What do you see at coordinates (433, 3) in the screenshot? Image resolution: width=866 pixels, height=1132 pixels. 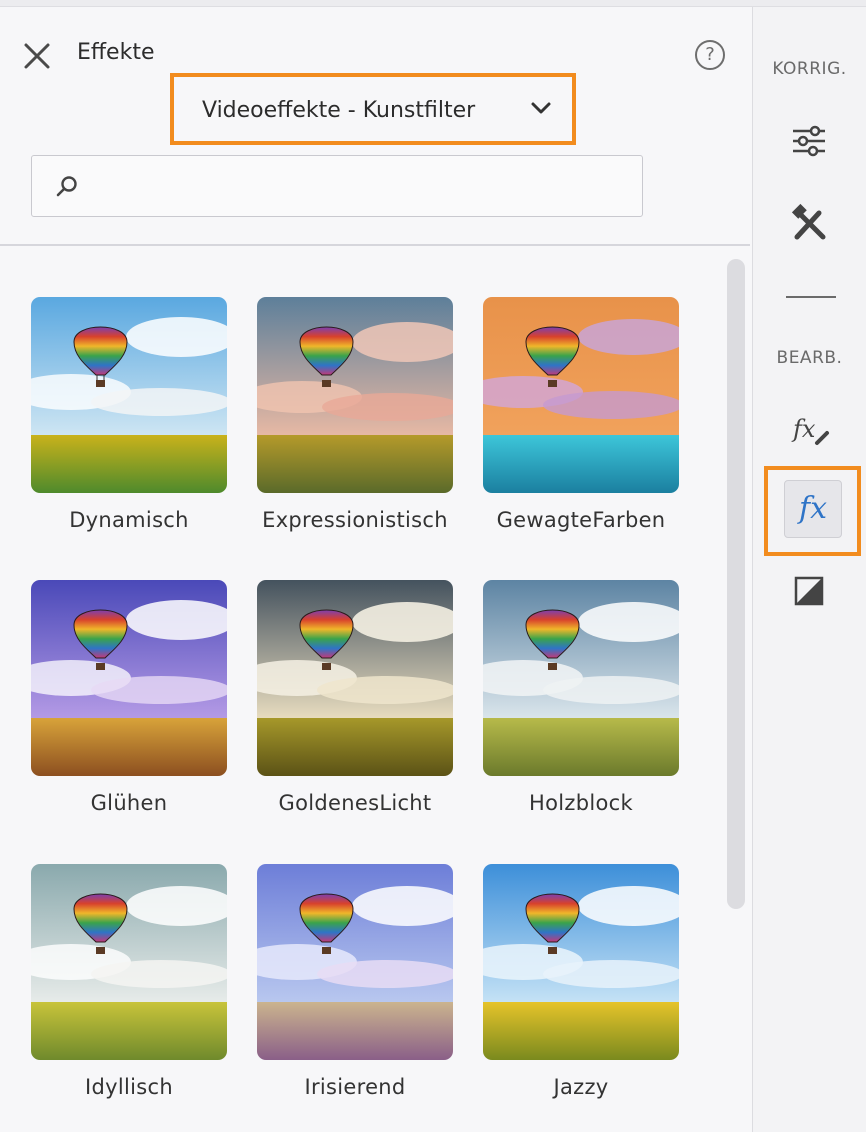 I see `top-border` at bounding box center [433, 3].